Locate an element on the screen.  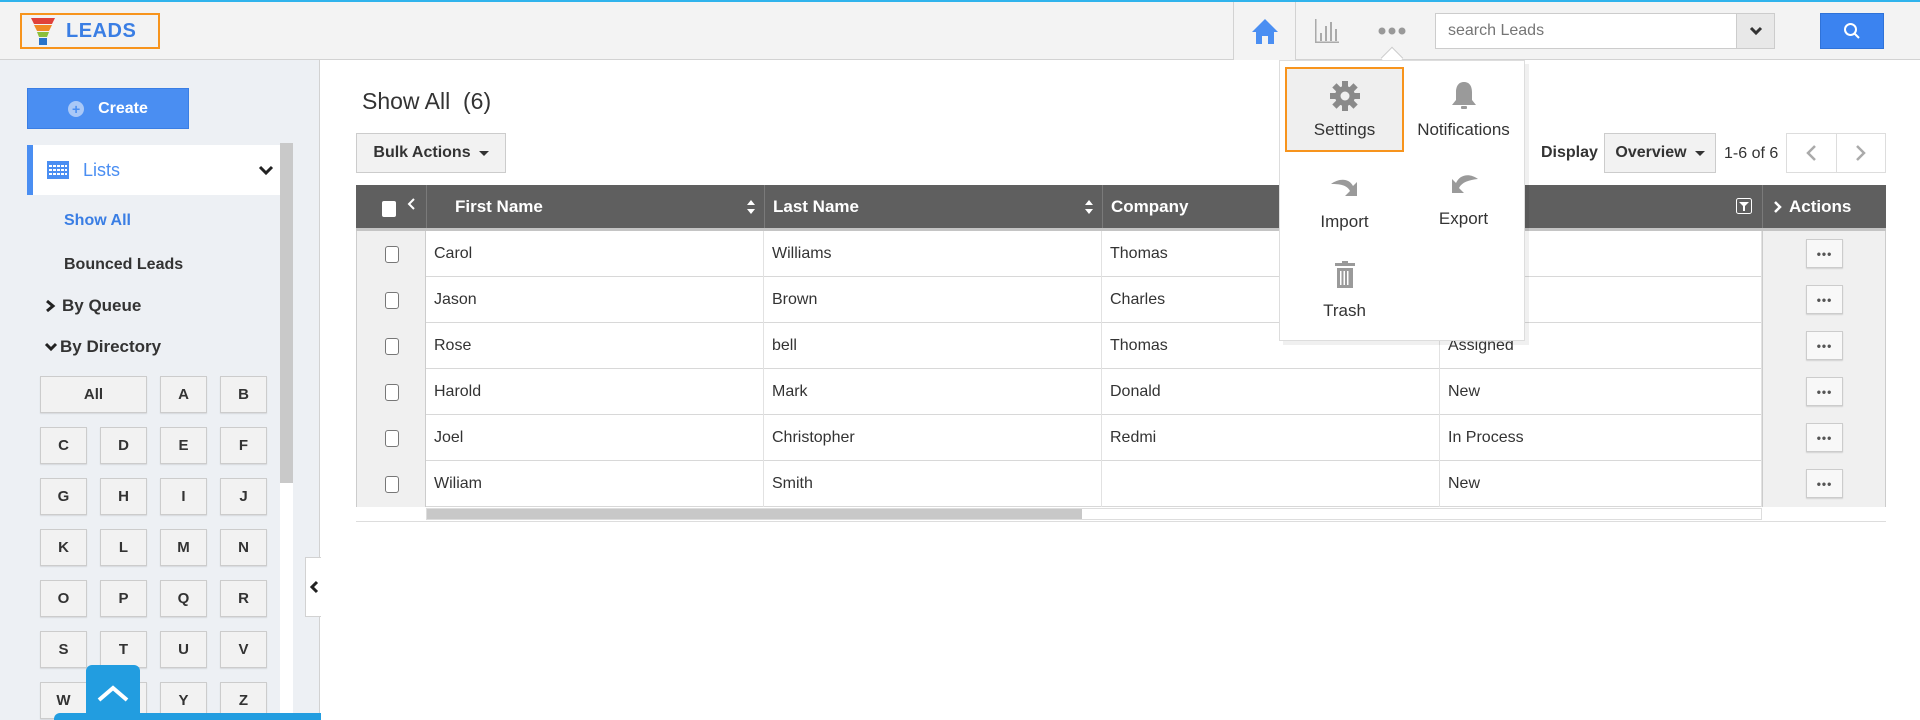
cell-first-name: Harold is located at coordinates (595, 392).